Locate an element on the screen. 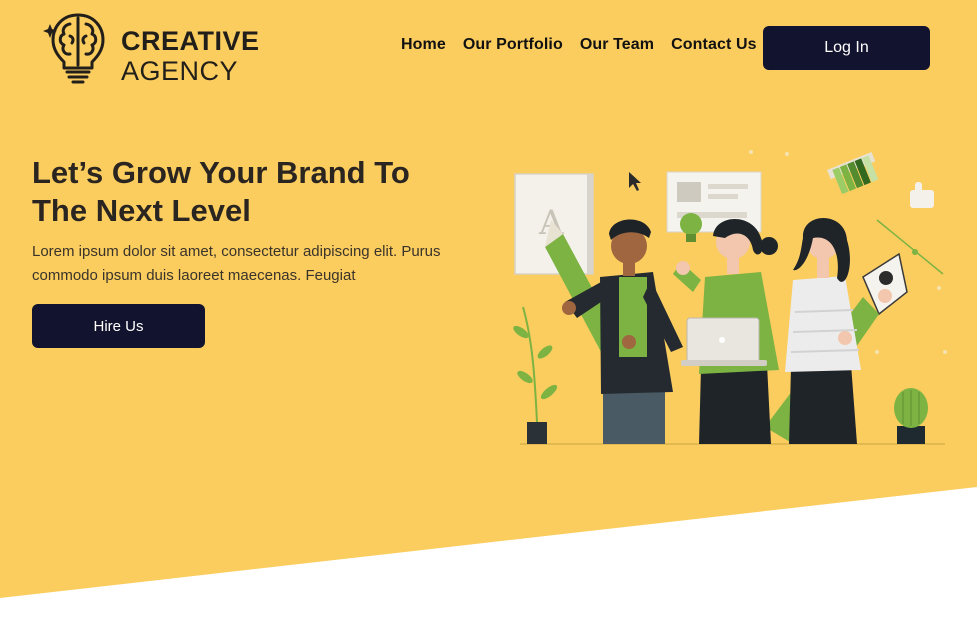  cursor-icon is located at coordinates (635, 181).